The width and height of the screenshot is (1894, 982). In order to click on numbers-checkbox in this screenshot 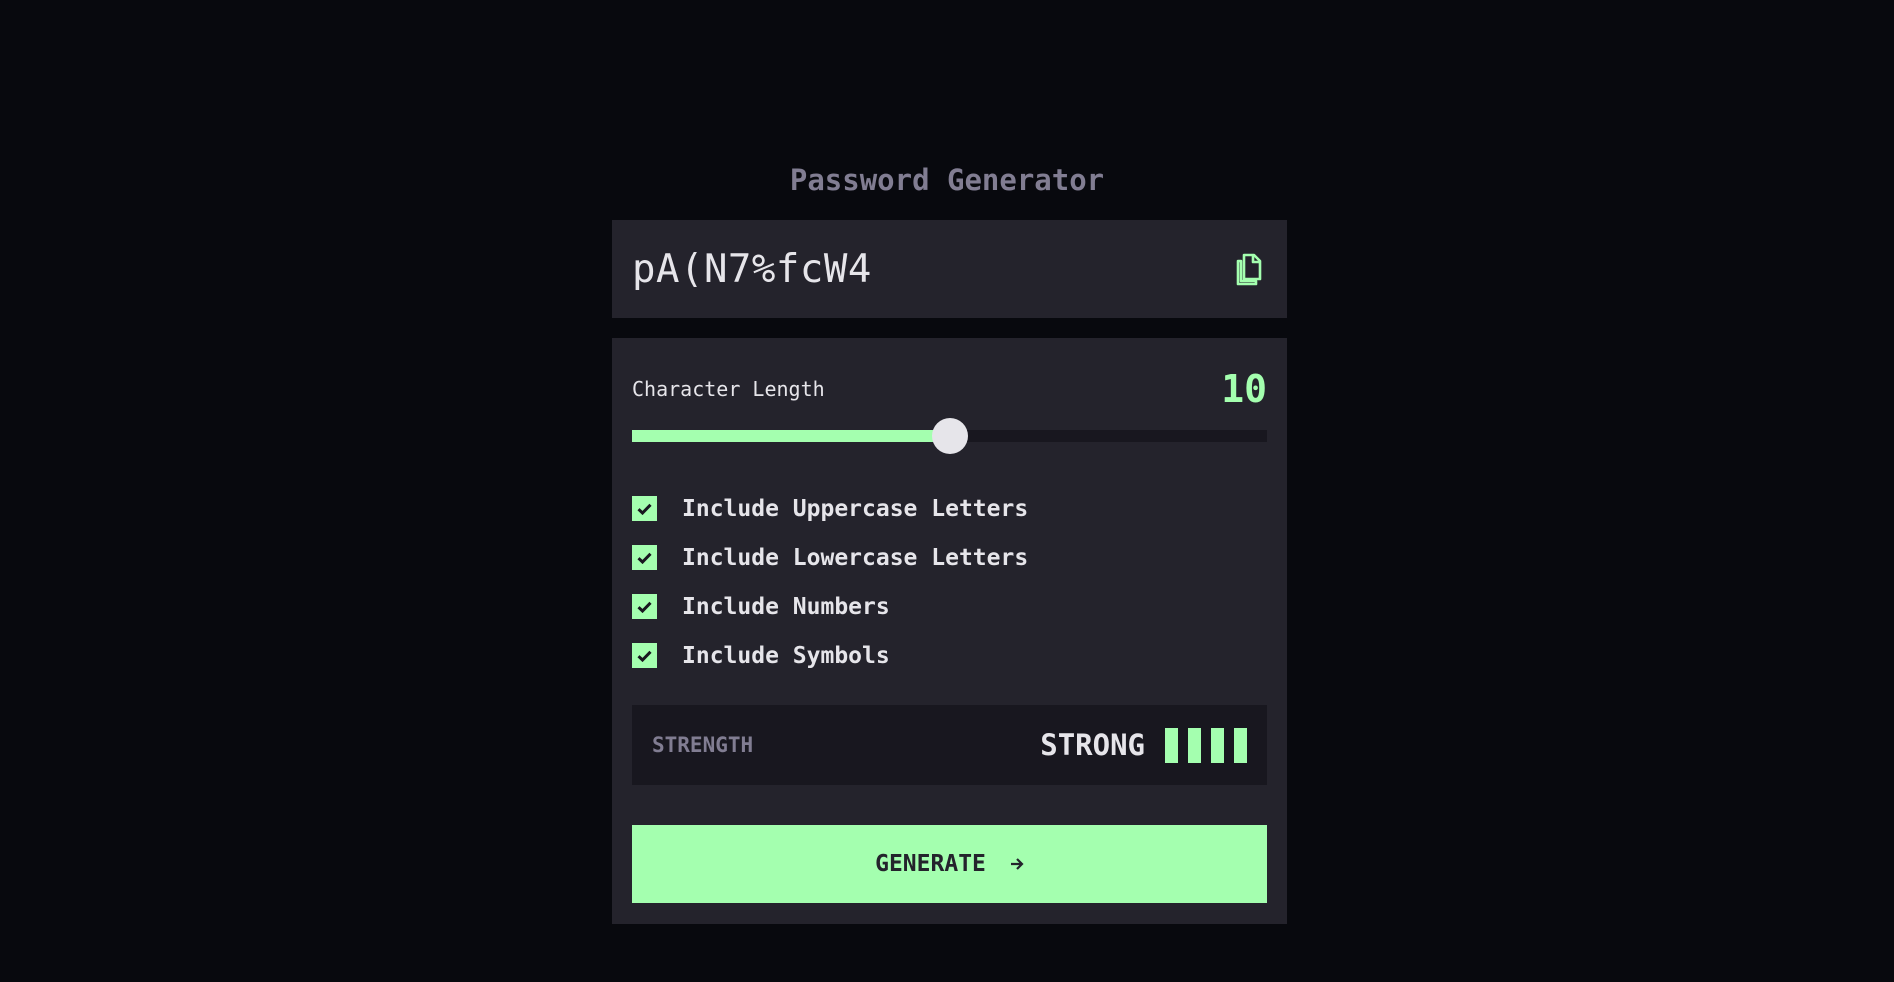, I will do `click(644, 606)`.